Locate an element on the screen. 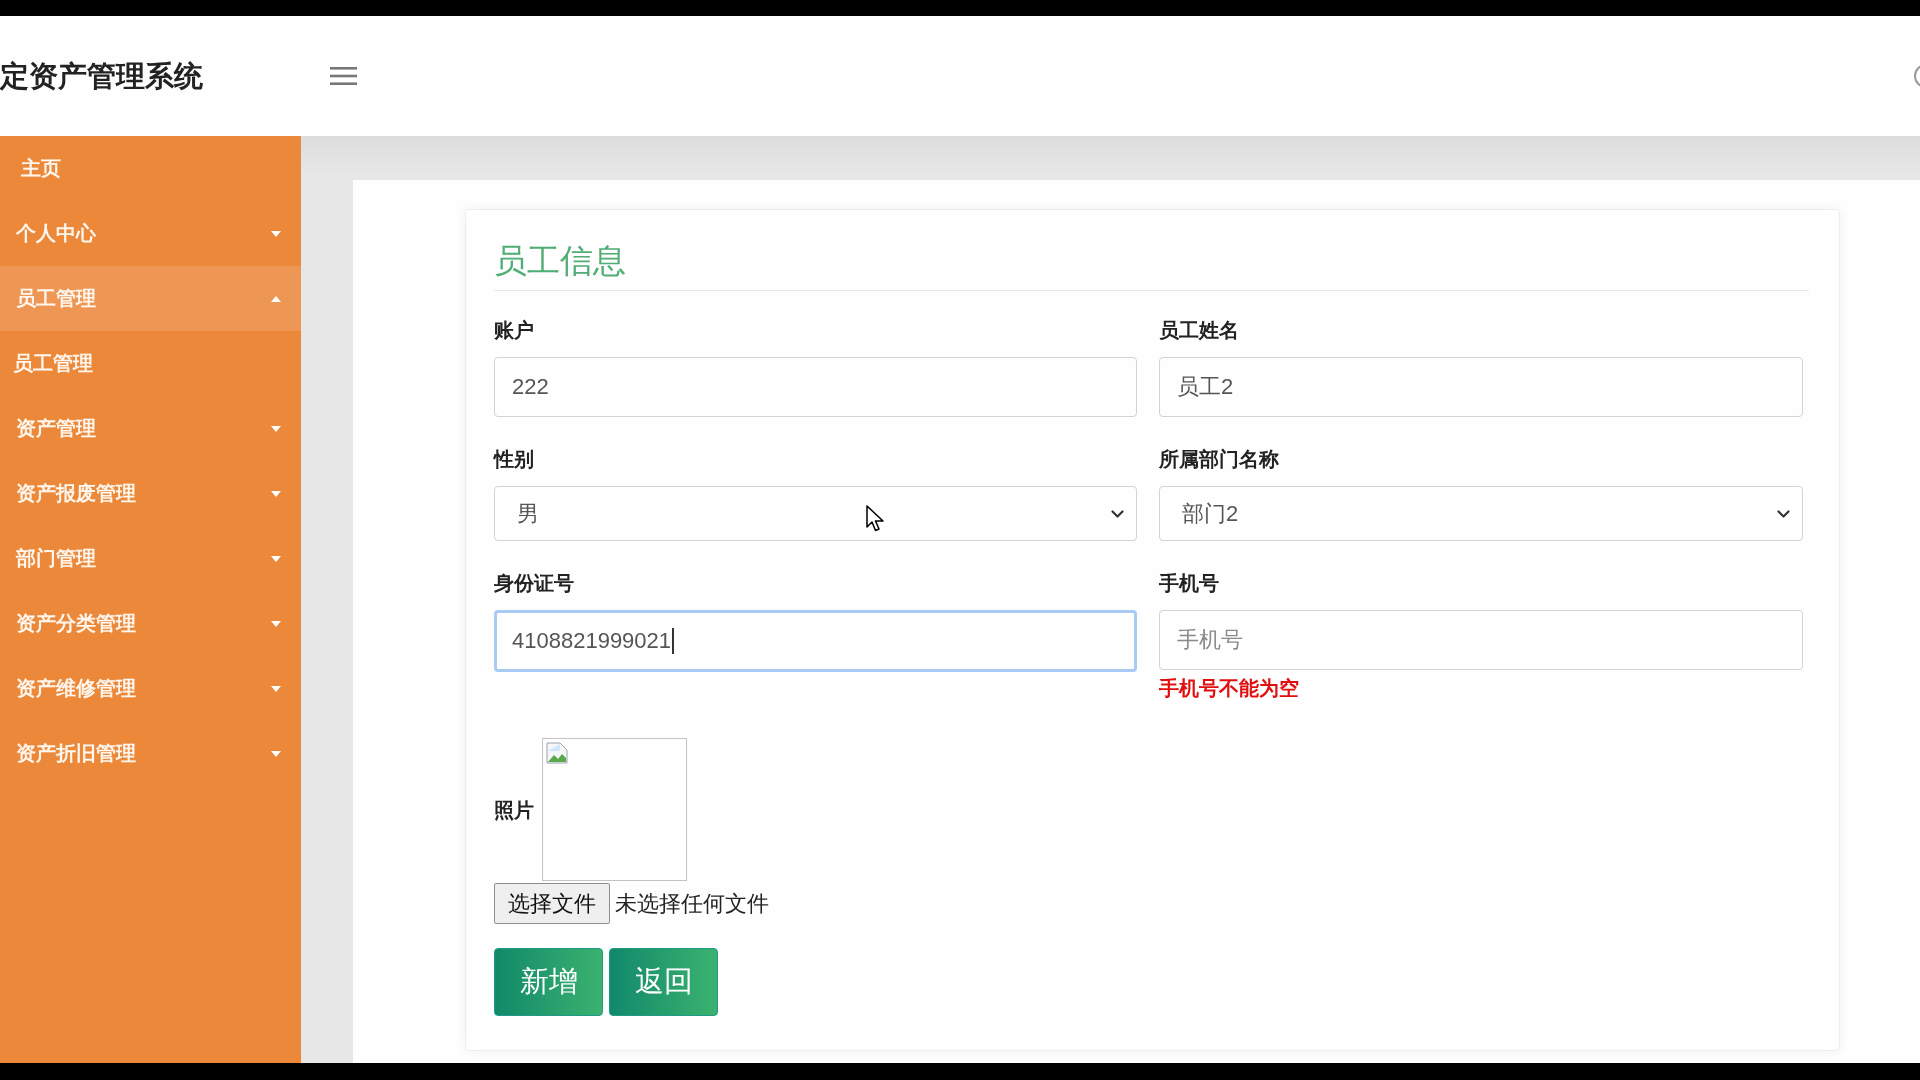 This screenshot has width=1920, height=1080. sidebar-item: 员工管理 is located at coordinates (150, 298).